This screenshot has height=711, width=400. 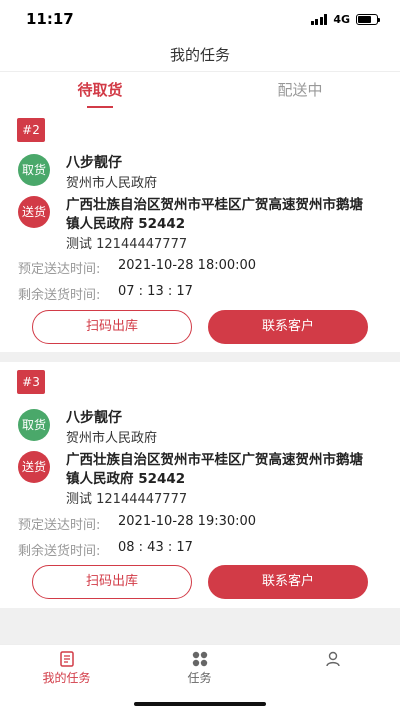 What do you see at coordinates (31, 130) in the screenshot?
I see `order-number: #2` at bounding box center [31, 130].